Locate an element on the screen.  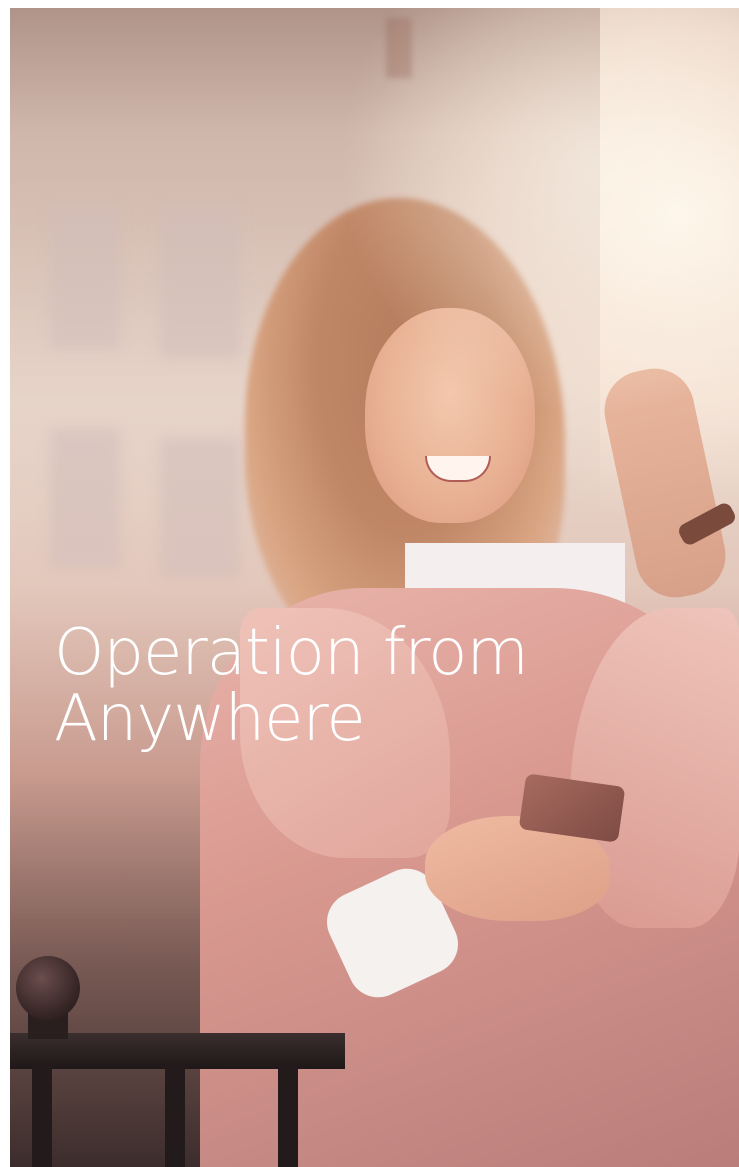
hero-headline: Operation from Anywhere is located at coordinates (291, 686).